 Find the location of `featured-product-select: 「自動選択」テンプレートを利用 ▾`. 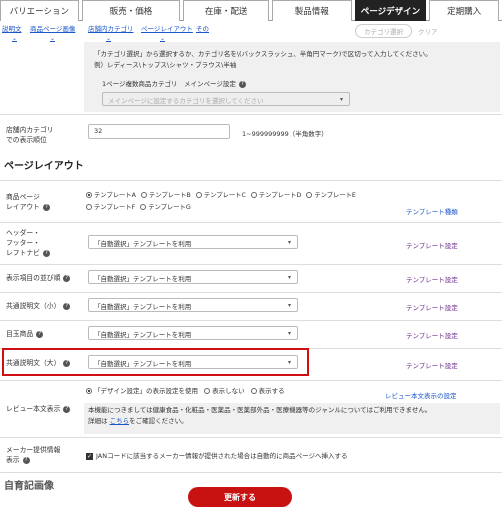

featured-product-select: 「自動選択」テンプレートを利用 ▾ is located at coordinates (193, 333).